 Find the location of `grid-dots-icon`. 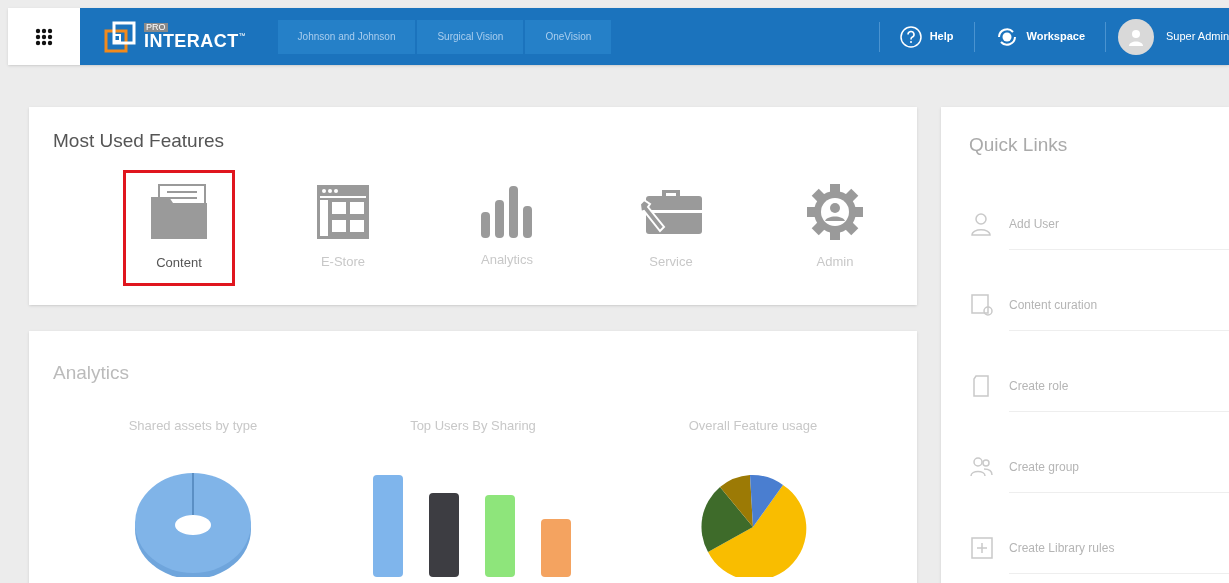

grid-dots-icon is located at coordinates (44, 36).